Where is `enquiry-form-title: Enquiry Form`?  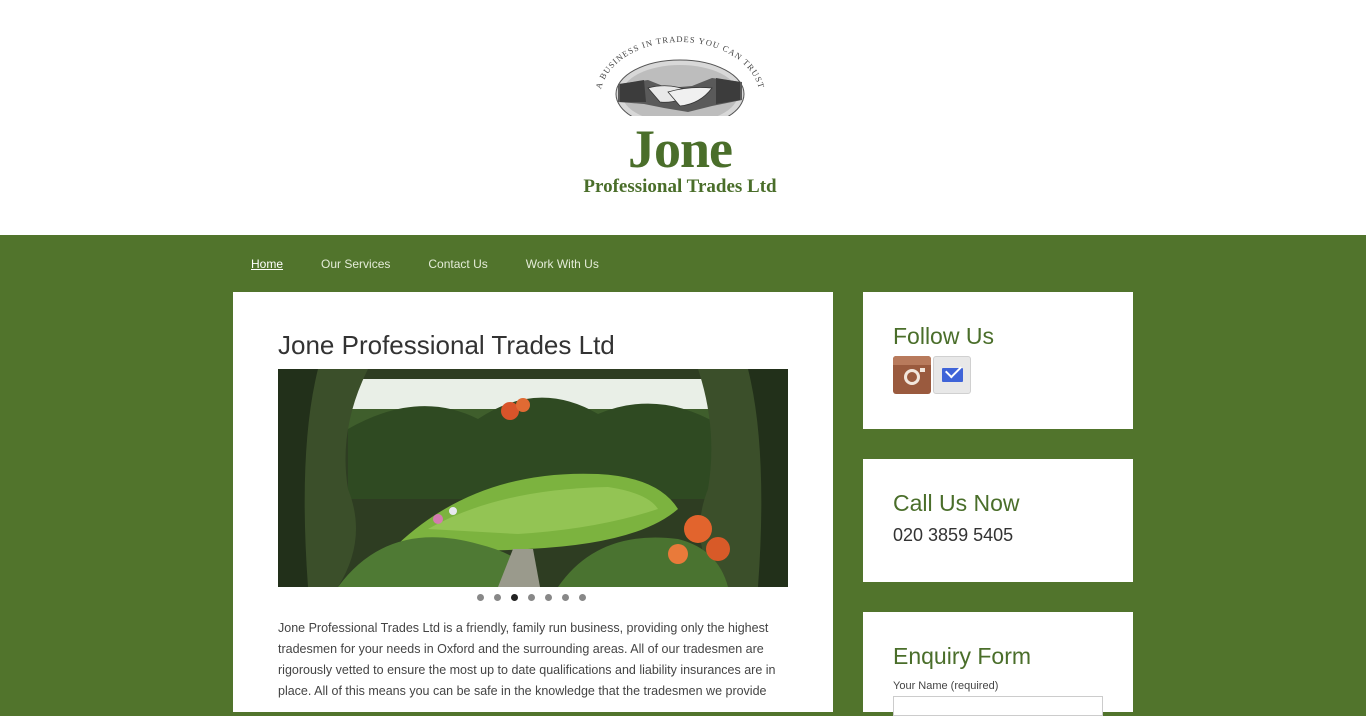
enquiry-form-title: Enquiry Form is located at coordinates (962, 656).